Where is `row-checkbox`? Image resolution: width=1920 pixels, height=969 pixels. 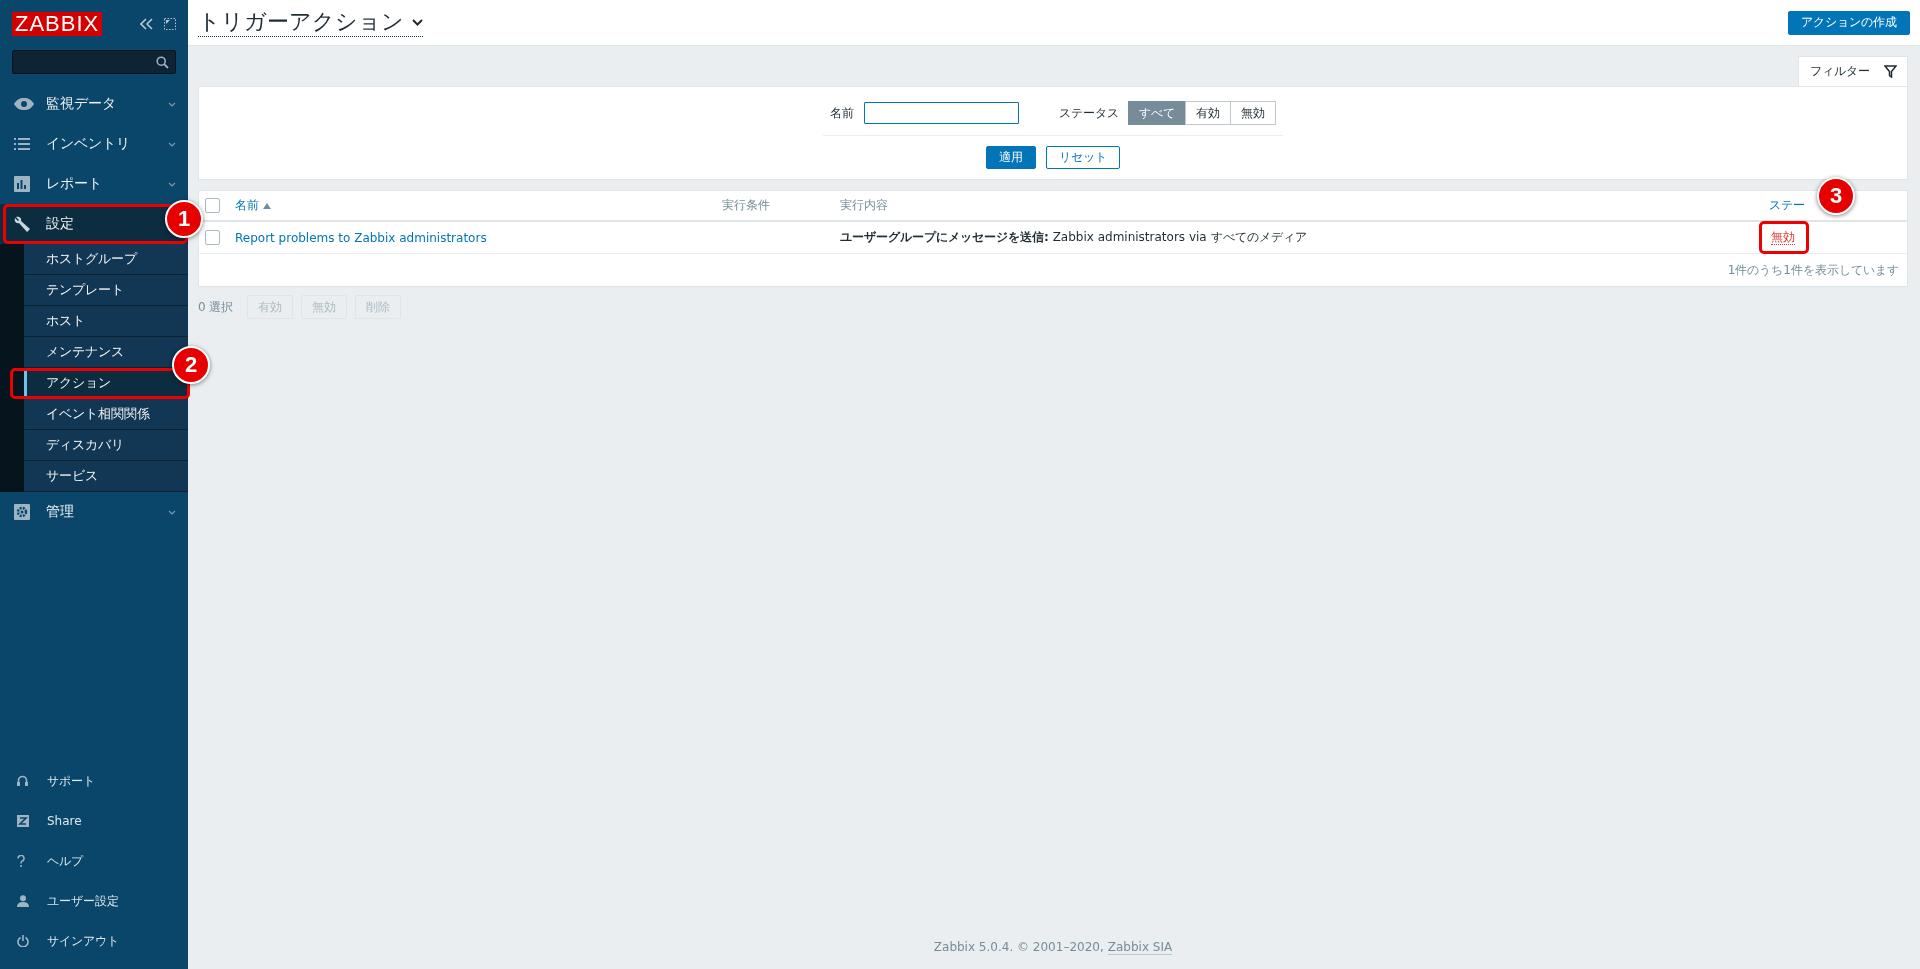 row-checkbox is located at coordinates (212, 237).